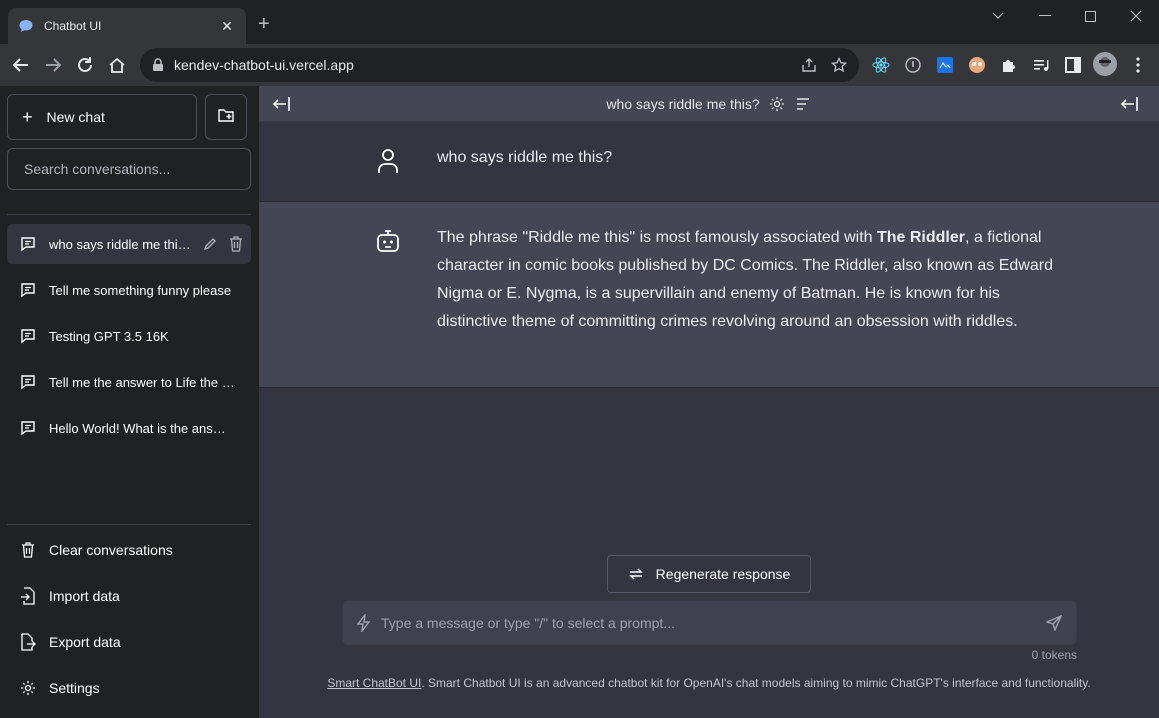 This screenshot has height=718, width=1159. Describe the element at coordinates (21, 65) in the screenshot. I see `back-arrow-icon` at that location.